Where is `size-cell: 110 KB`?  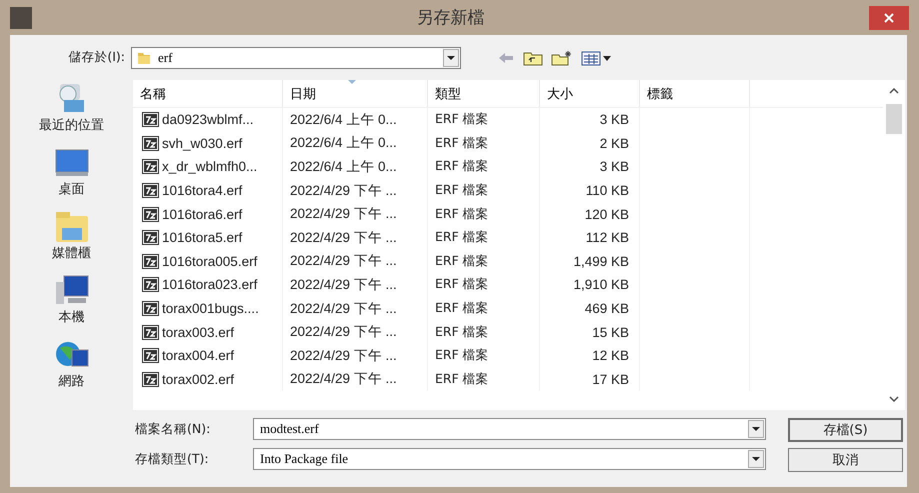 size-cell: 110 KB is located at coordinates (590, 190).